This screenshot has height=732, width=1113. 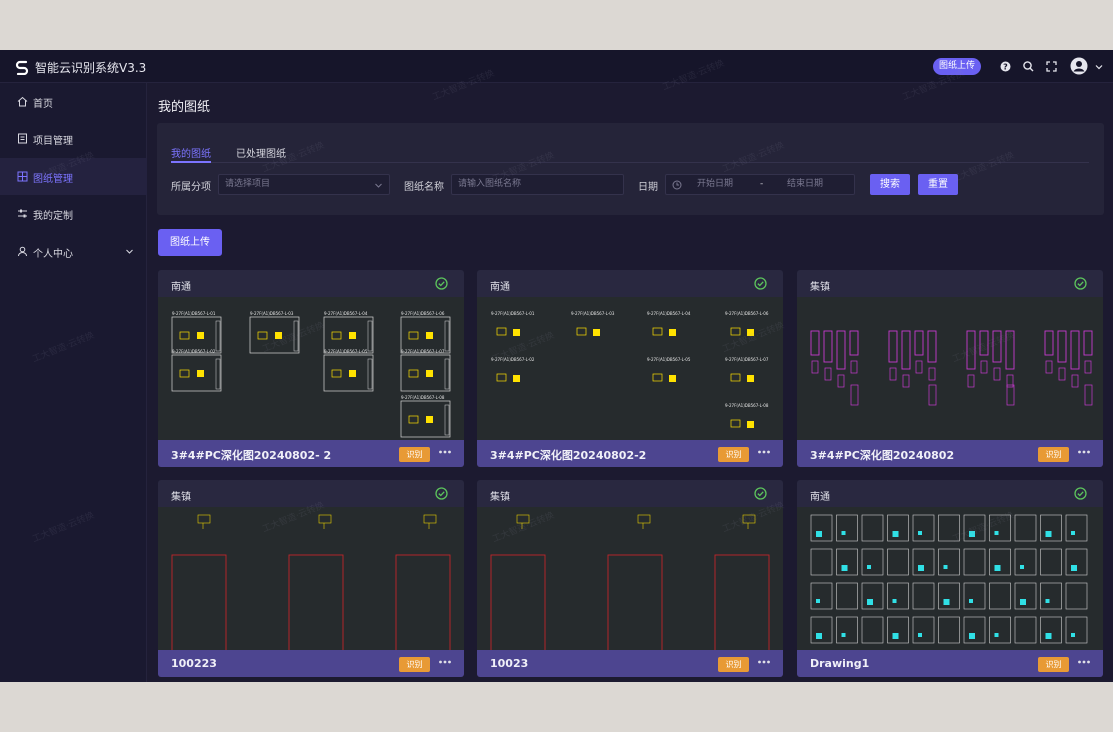 What do you see at coordinates (53, 254) in the screenshot?
I see `sidebar-item-label: 个人中心` at bounding box center [53, 254].